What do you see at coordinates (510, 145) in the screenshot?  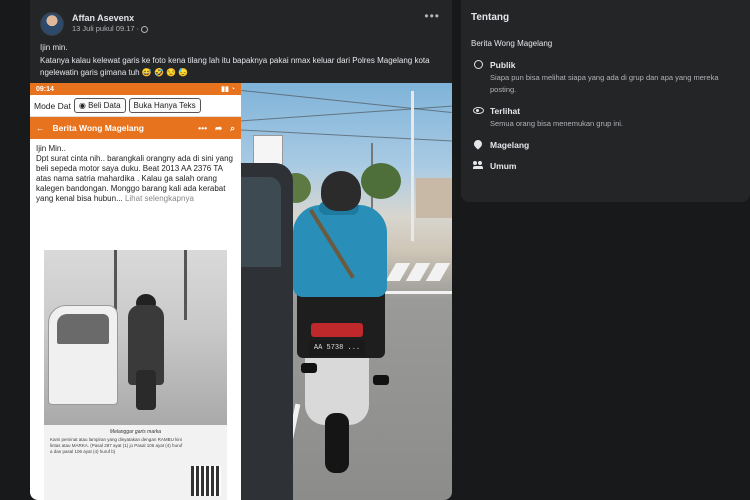 I see `row-title: Magelang` at bounding box center [510, 145].